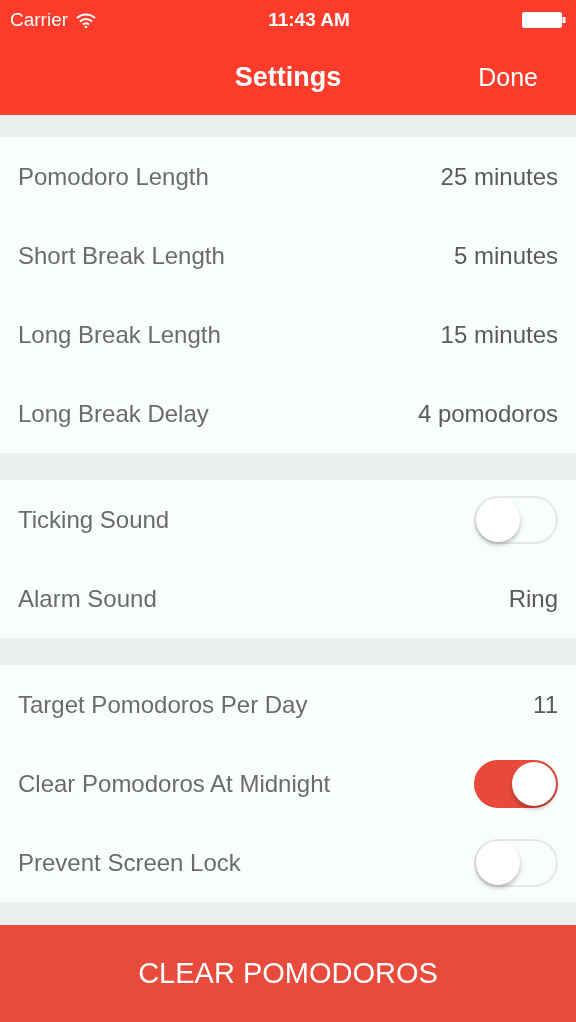 The width and height of the screenshot is (576, 1022). What do you see at coordinates (87, 598) in the screenshot?
I see `setting-label: Alarm Sound` at bounding box center [87, 598].